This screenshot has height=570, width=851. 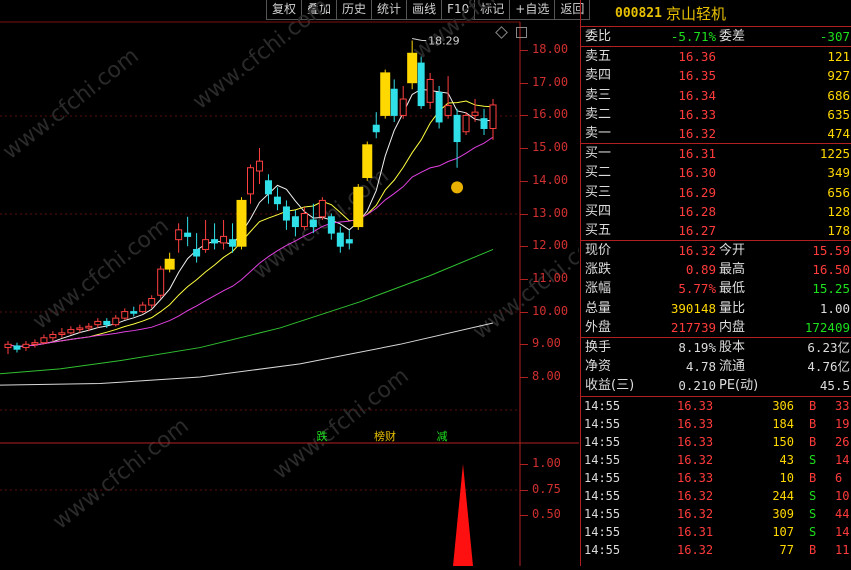 What do you see at coordinates (732, 251) in the screenshot?
I see `stat-label: 今开` at bounding box center [732, 251].